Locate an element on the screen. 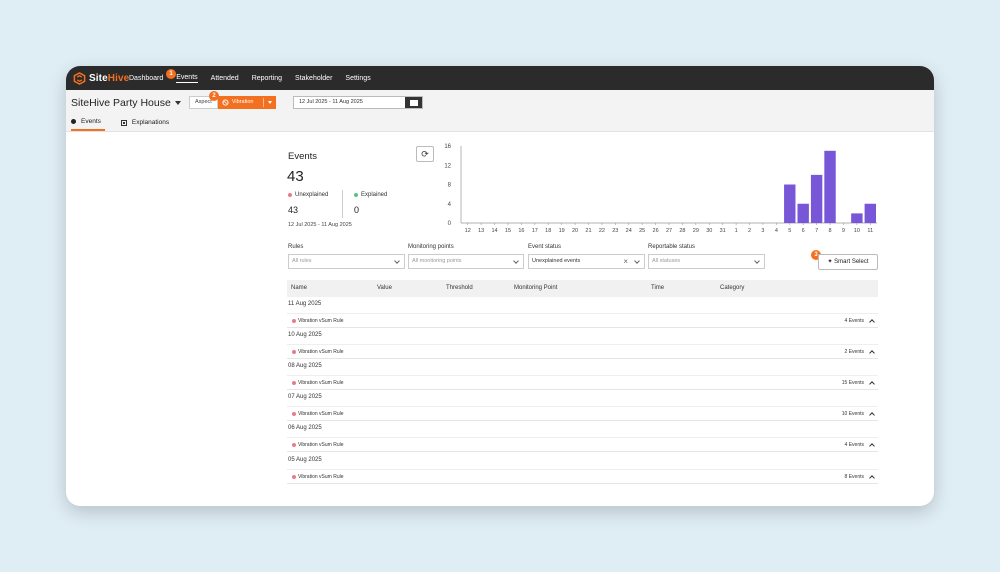 The width and height of the screenshot is (1000, 572). smart-select-button: ✦ Smart Select is located at coordinates (848, 262).